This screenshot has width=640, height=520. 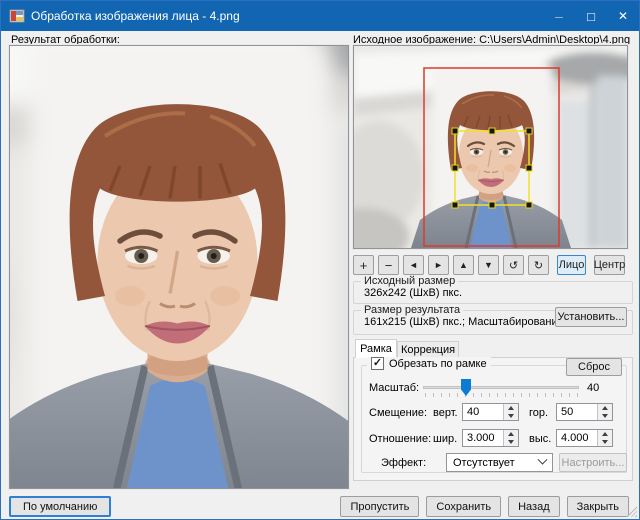 I want to click on scale-label: Масштаб:, so click(x=394, y=388).